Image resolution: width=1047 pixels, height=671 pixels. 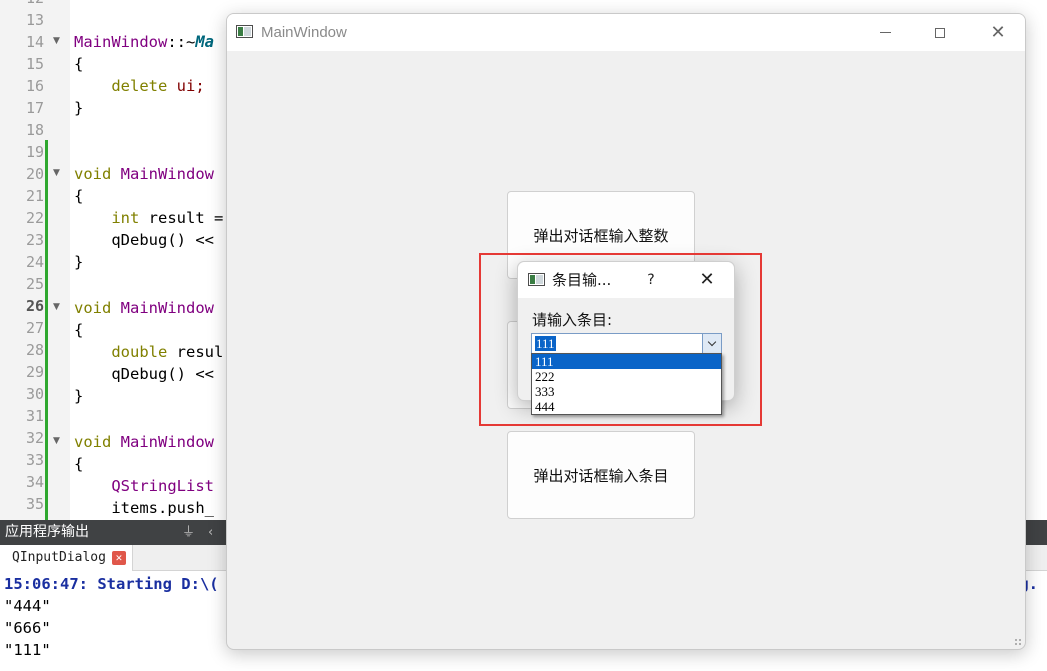 What do you see at coordinates (47, 532) in the screenshot?
I see `output-pane-title: 应用程序输出` at bounding box center [47, 532].